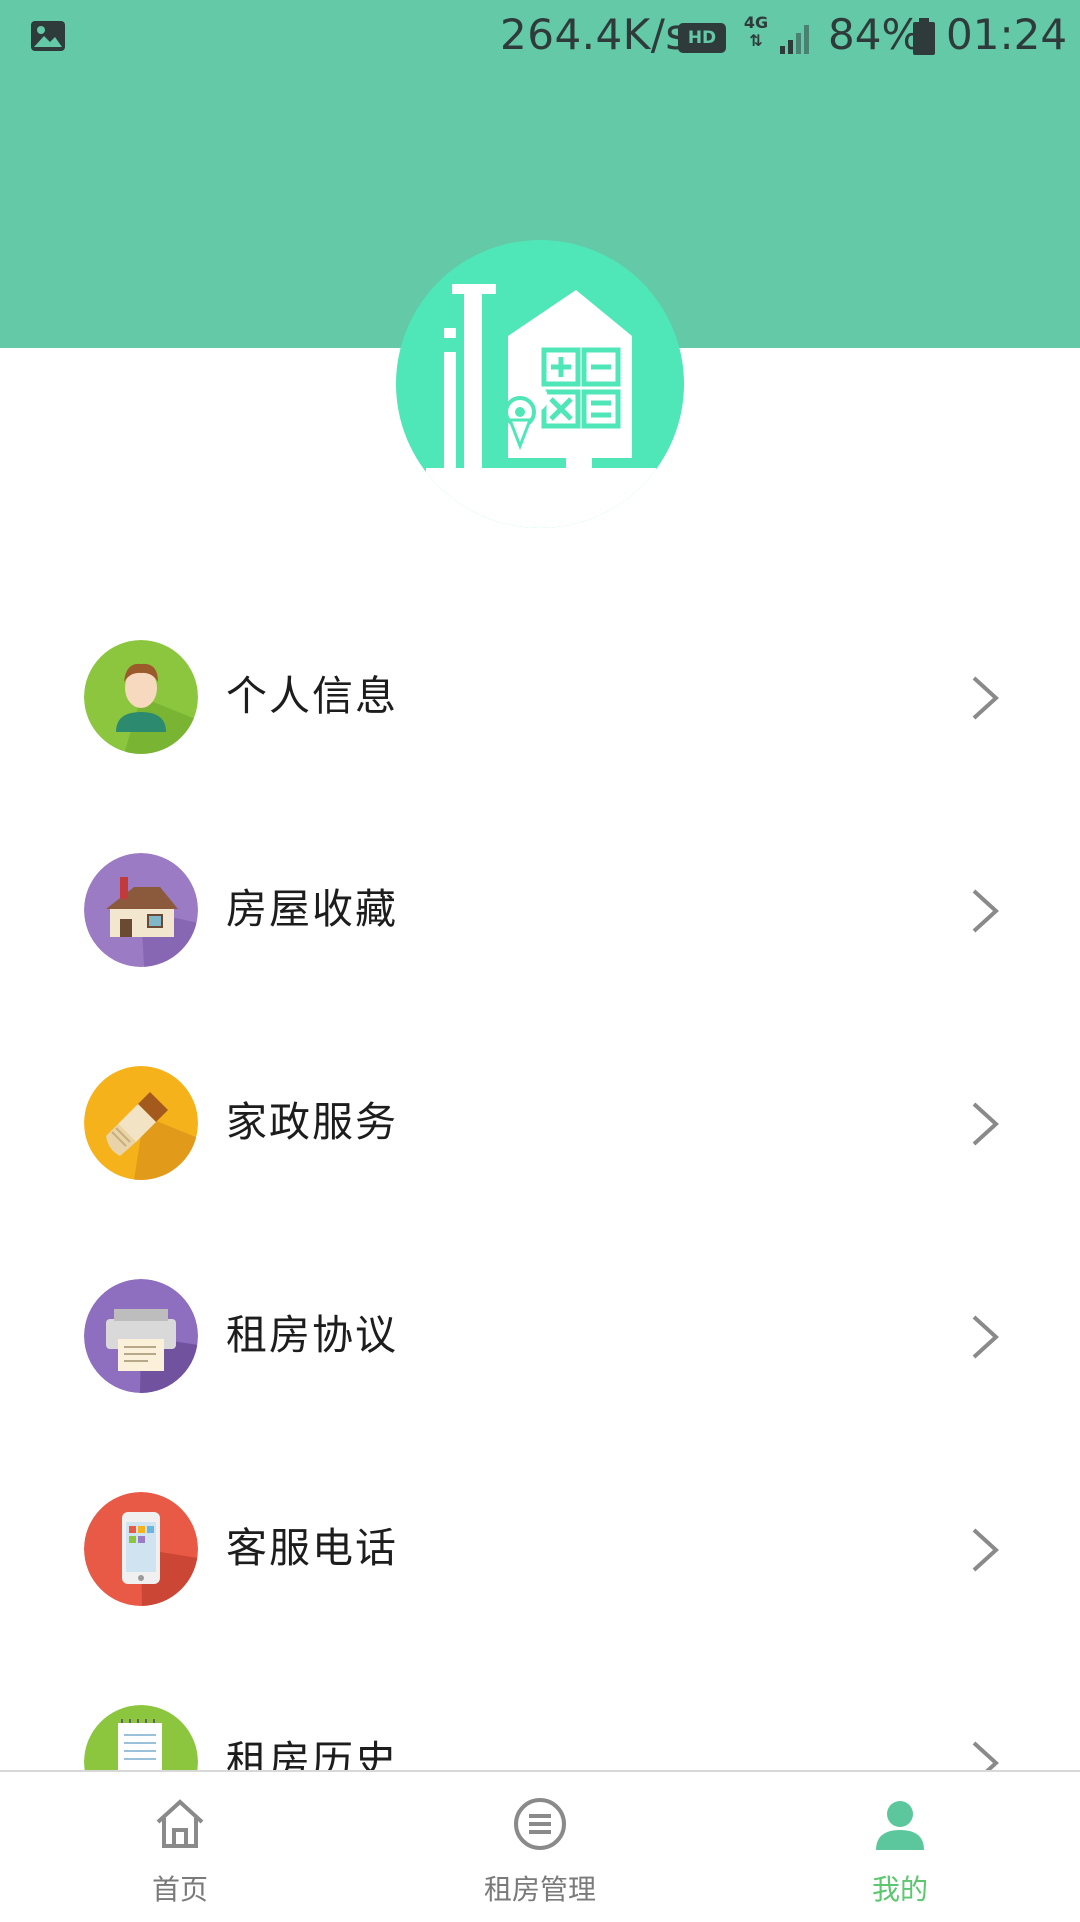 This screenshot has height=1922, width=1080. I want to click on menu-label: 租房协议, so click(312, 1335).